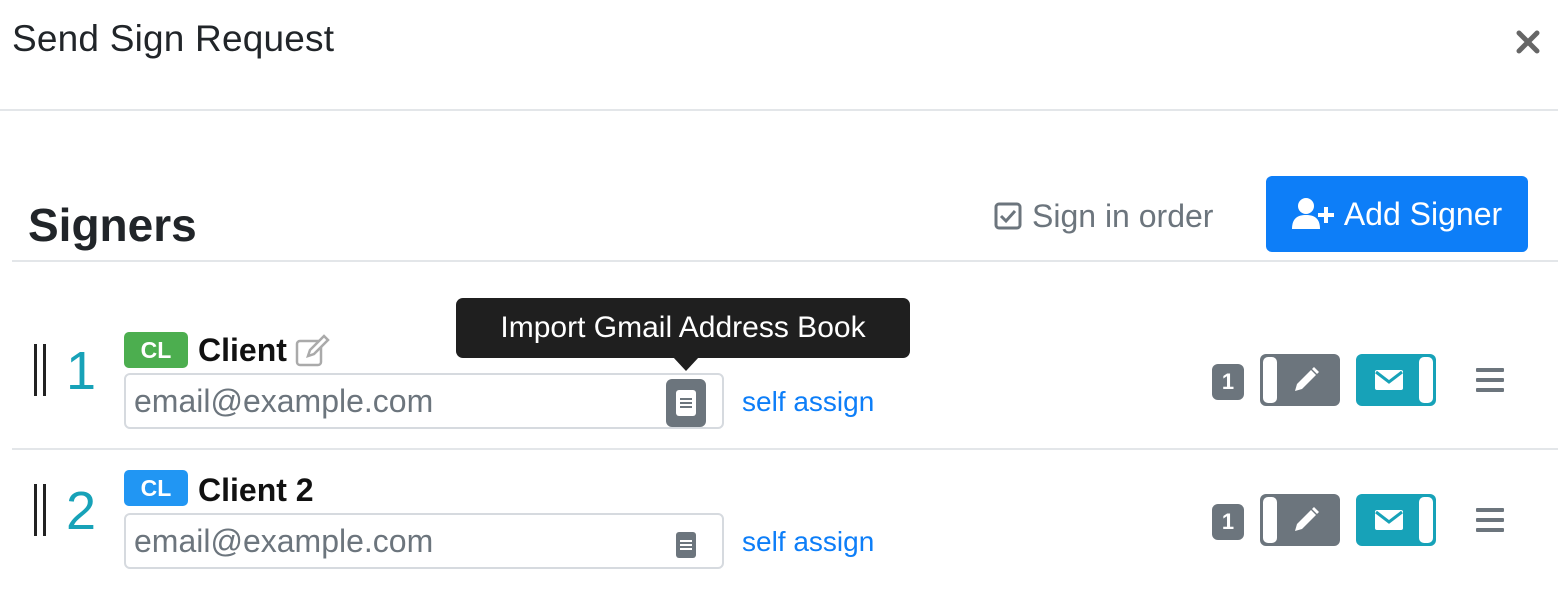 This screenshot has height=602, width=1558. I want to click on add-signer-button: Add Signer, so click(1397, 214).